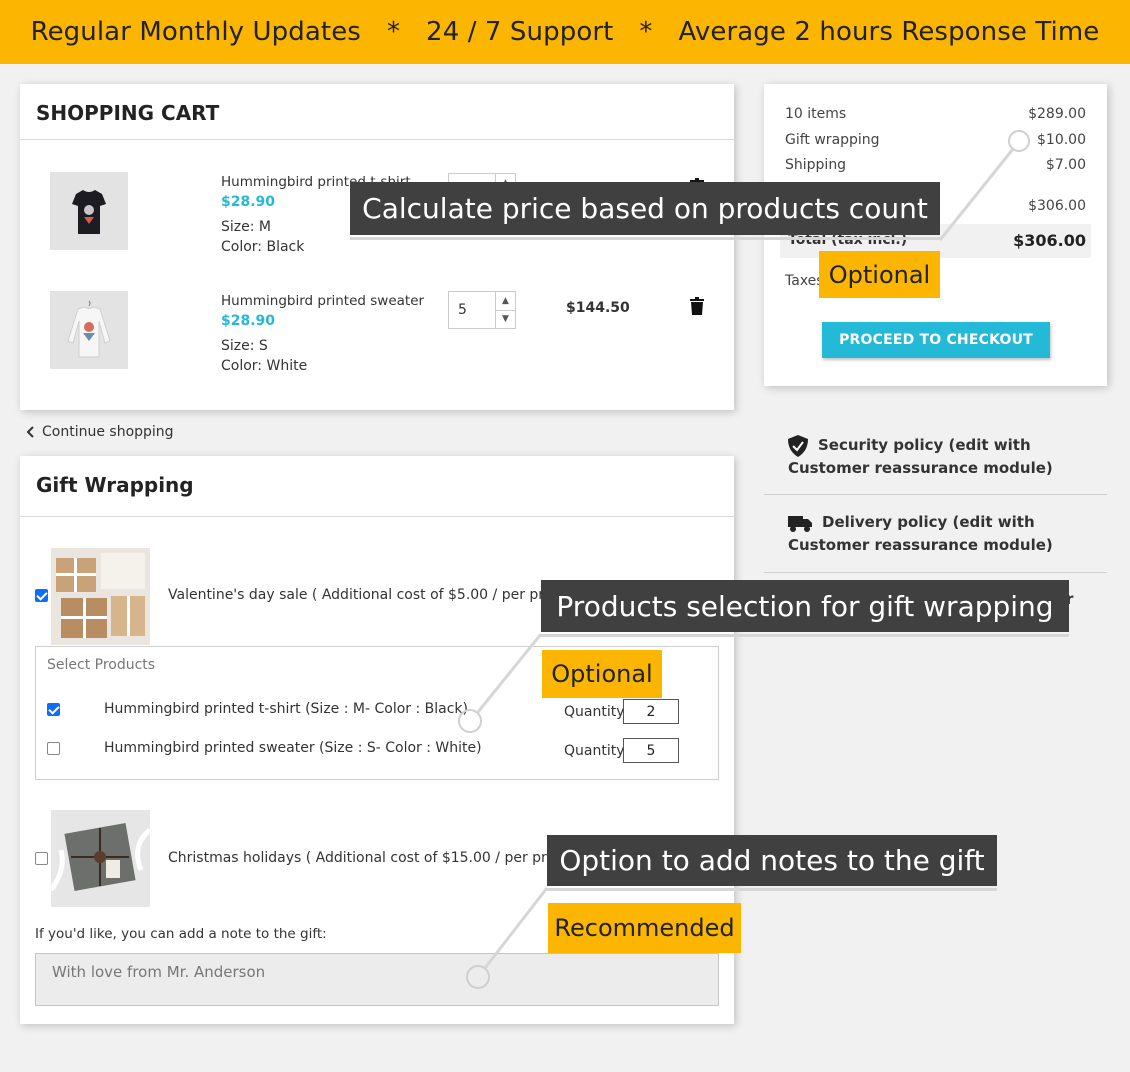  Describe the element at coordinates (1049, 240) in the screenshot. I see `summary-total-value: $306.00` at that location.